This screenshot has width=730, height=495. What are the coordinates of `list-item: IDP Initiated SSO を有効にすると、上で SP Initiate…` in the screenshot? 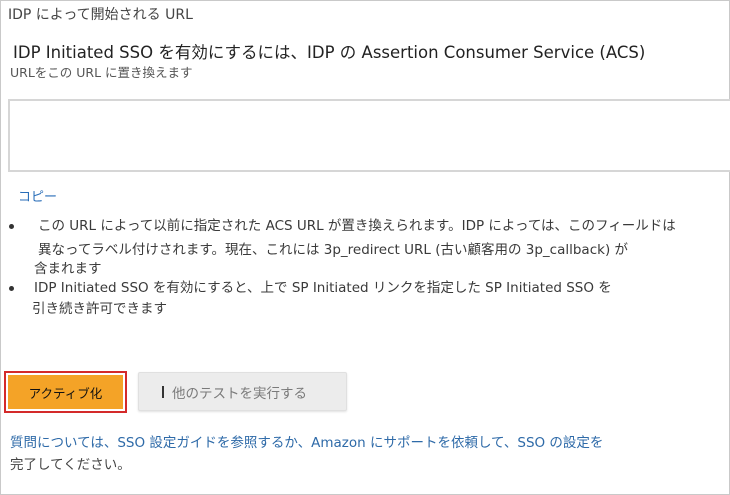 It's located at (365, 299).